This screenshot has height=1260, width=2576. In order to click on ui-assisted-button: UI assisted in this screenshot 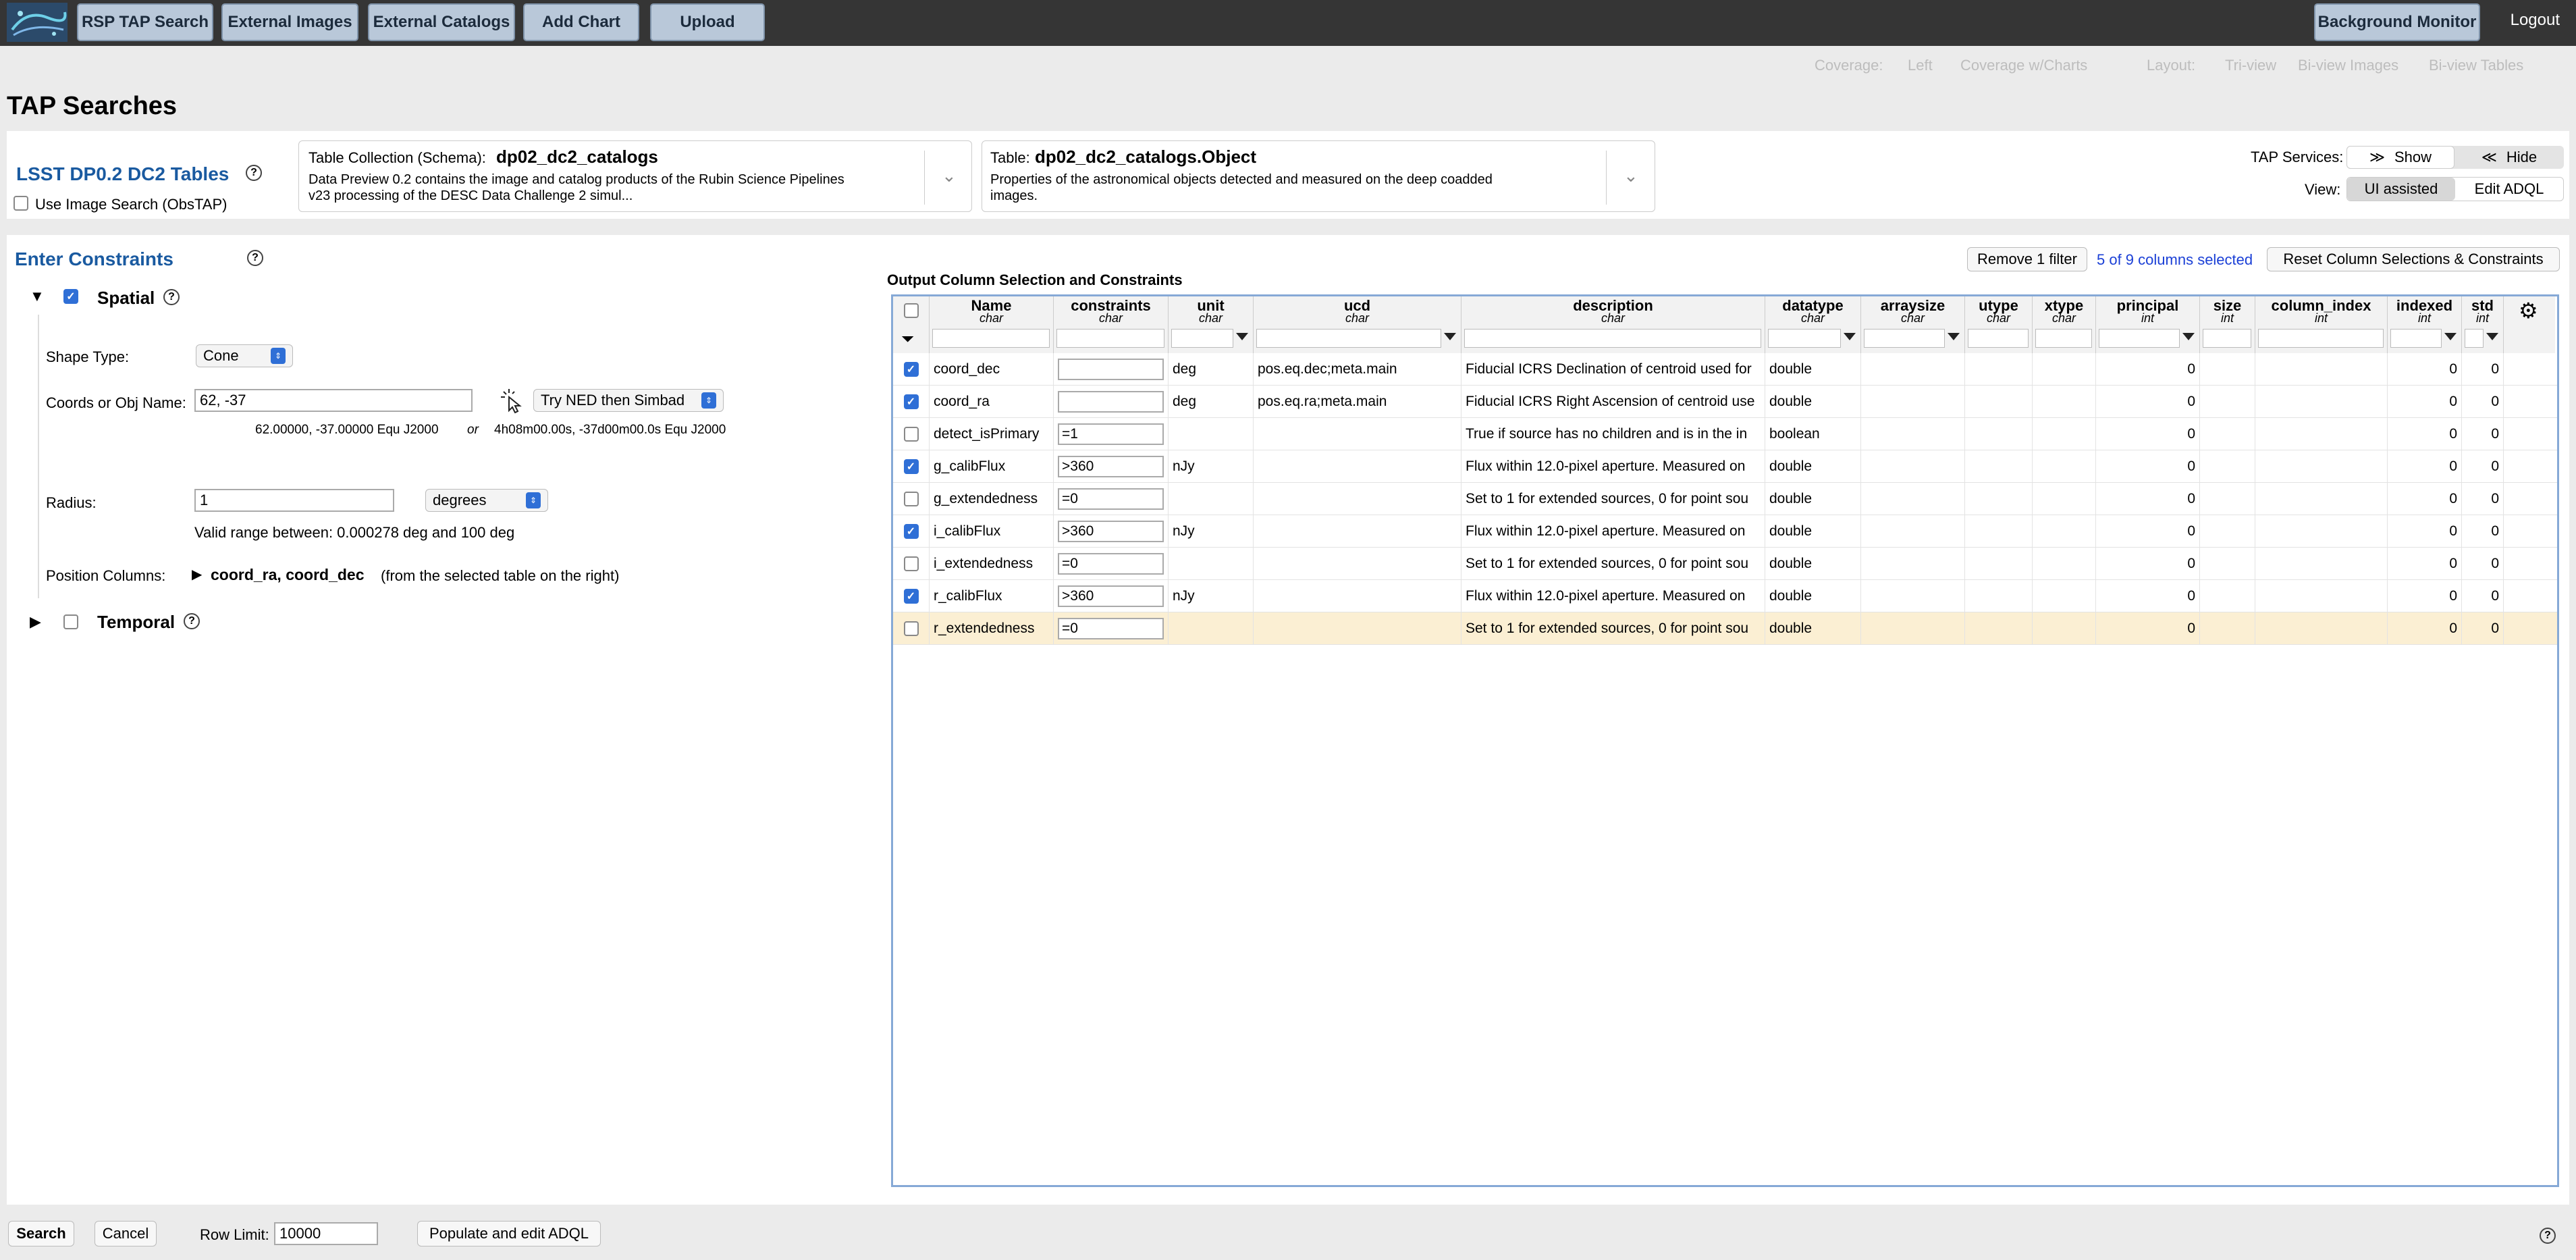, I will do `click(2401, 189)`.